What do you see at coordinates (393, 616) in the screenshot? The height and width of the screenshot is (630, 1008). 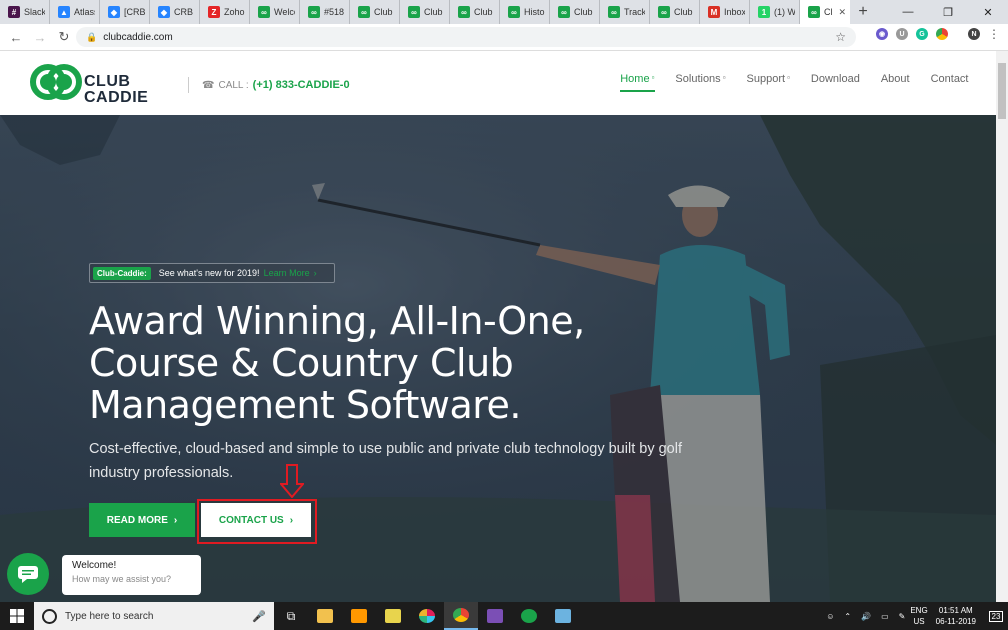 I see `paint-icon` at bounding box center [393, 616].